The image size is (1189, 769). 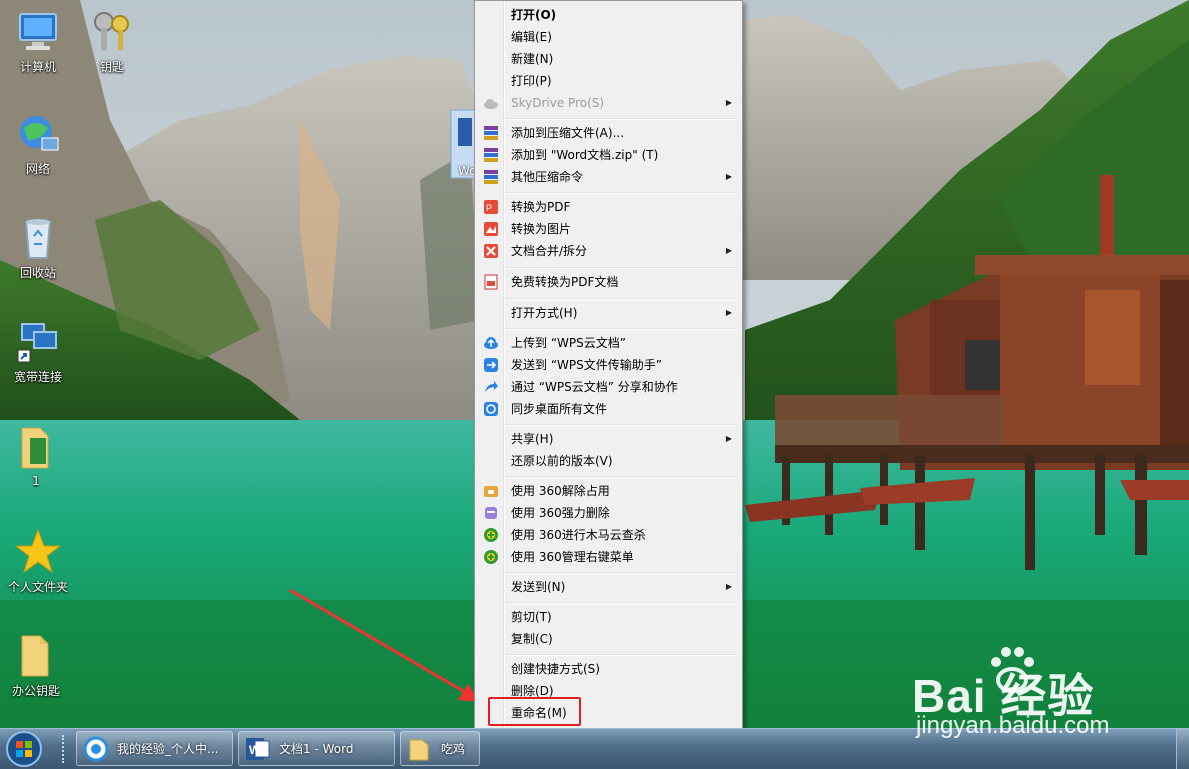 What do you see at coordinates (39, 133) in the screenshot?
I see `network-icon` at bounding box center [39, 133].